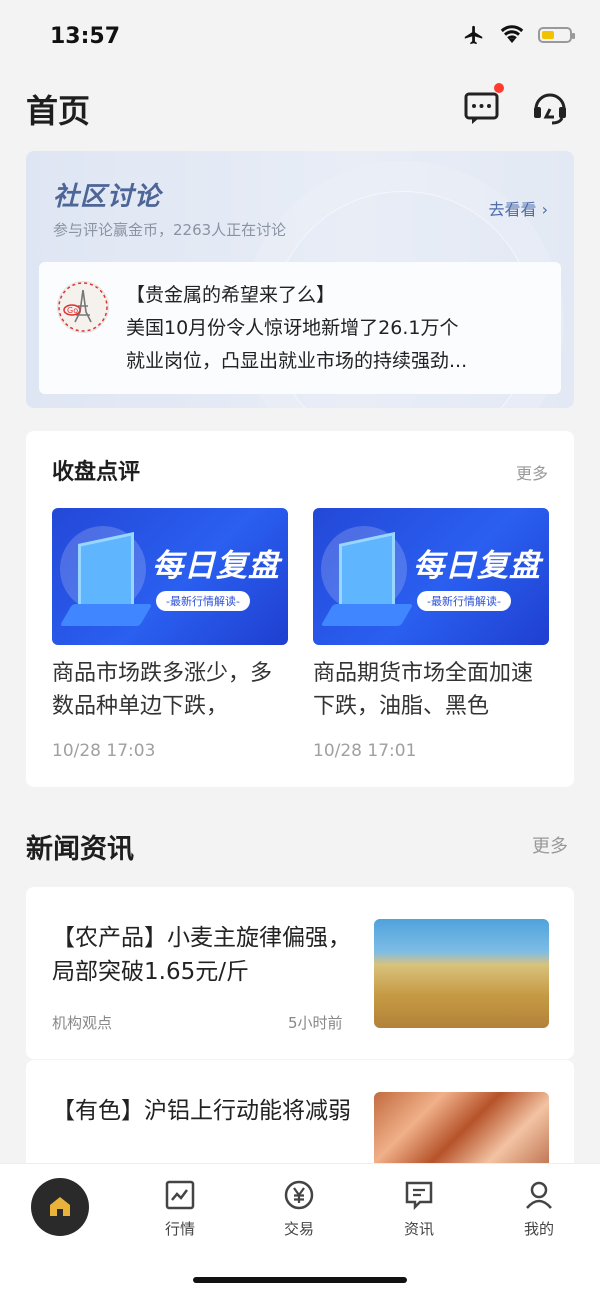 The image size is (600, 1300). I want to click on eiffel-tower-icon: Go, so click(83, 307).